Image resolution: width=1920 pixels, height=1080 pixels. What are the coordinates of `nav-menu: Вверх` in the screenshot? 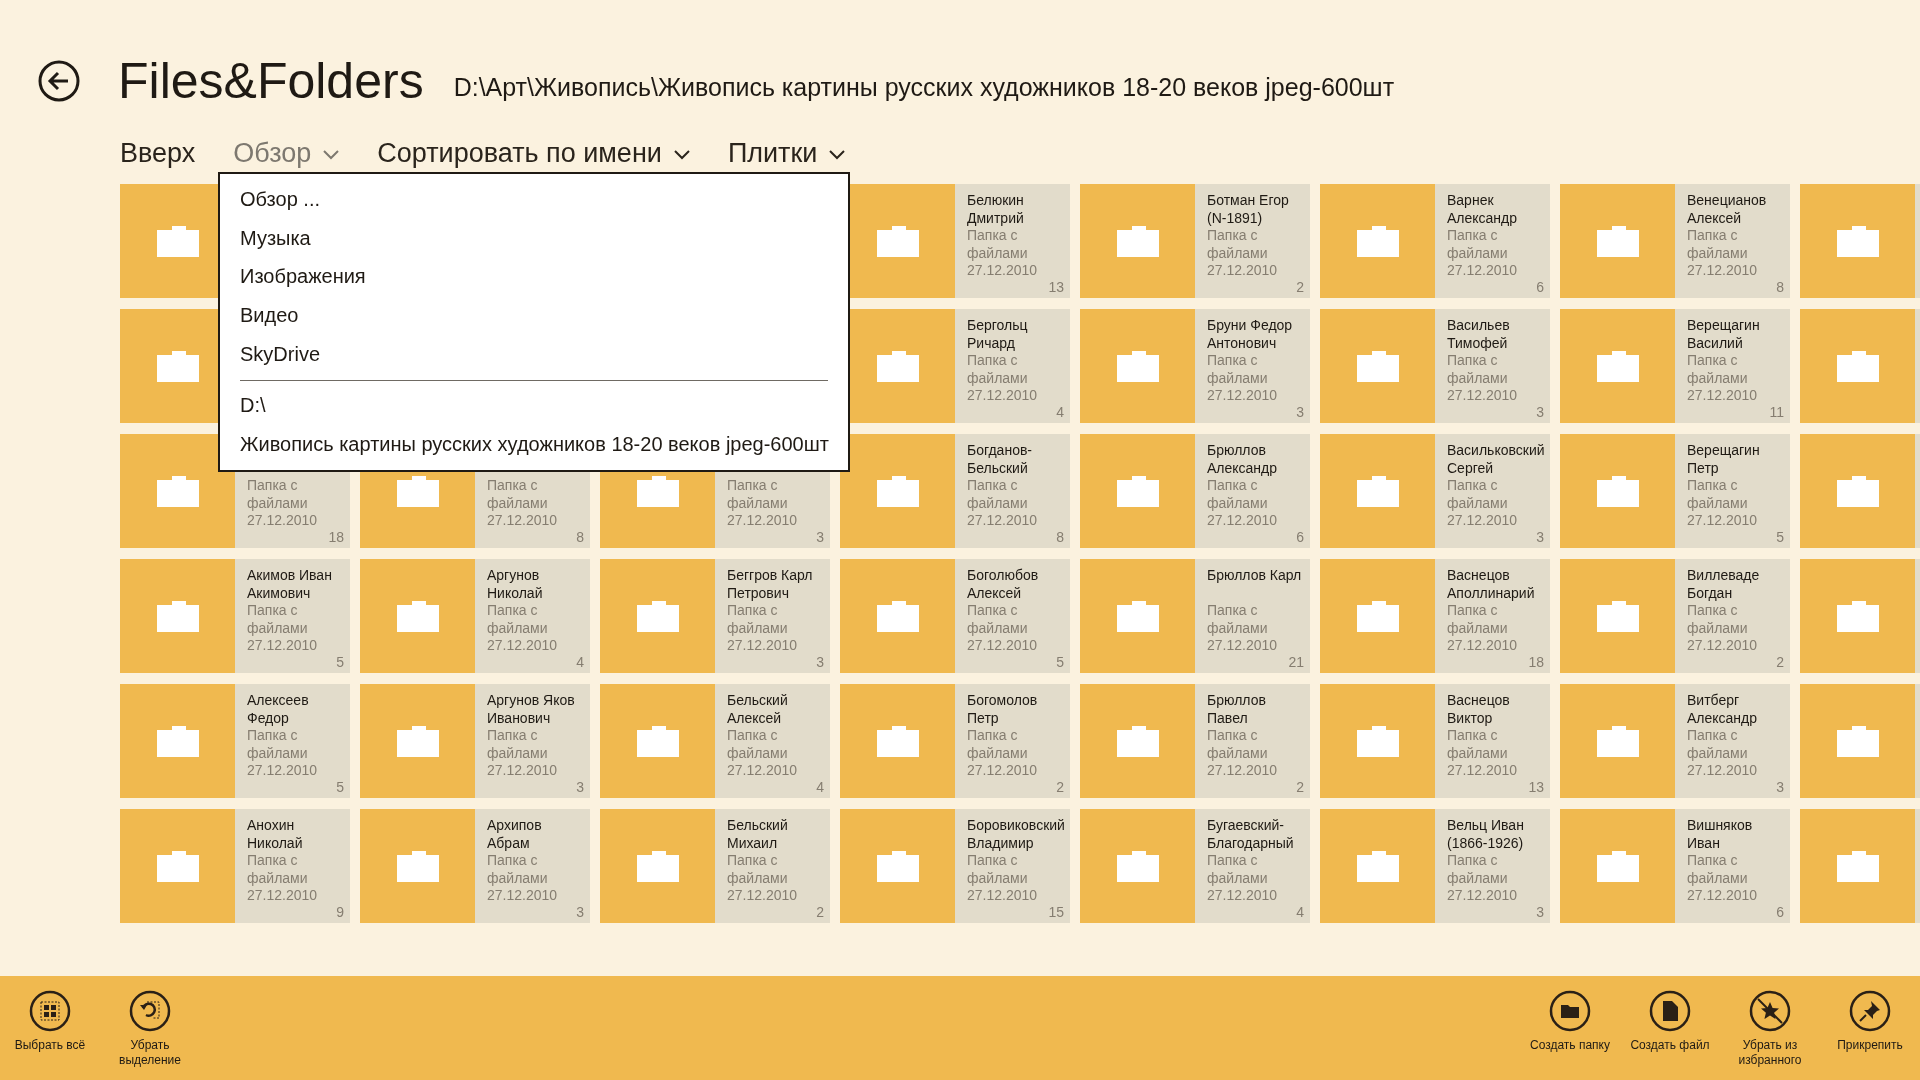 It's located at (158, 153).